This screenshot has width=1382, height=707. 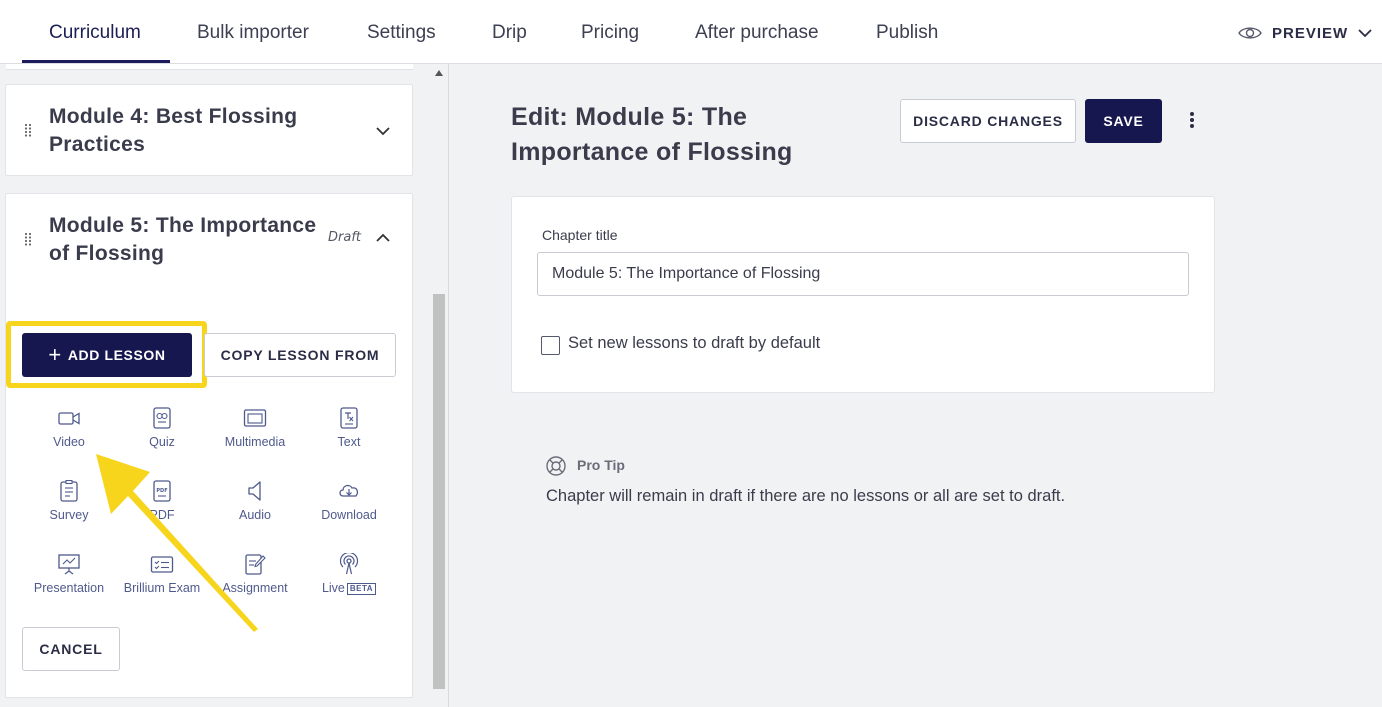 I want to click on text-icon, so click(x=349, y=418).